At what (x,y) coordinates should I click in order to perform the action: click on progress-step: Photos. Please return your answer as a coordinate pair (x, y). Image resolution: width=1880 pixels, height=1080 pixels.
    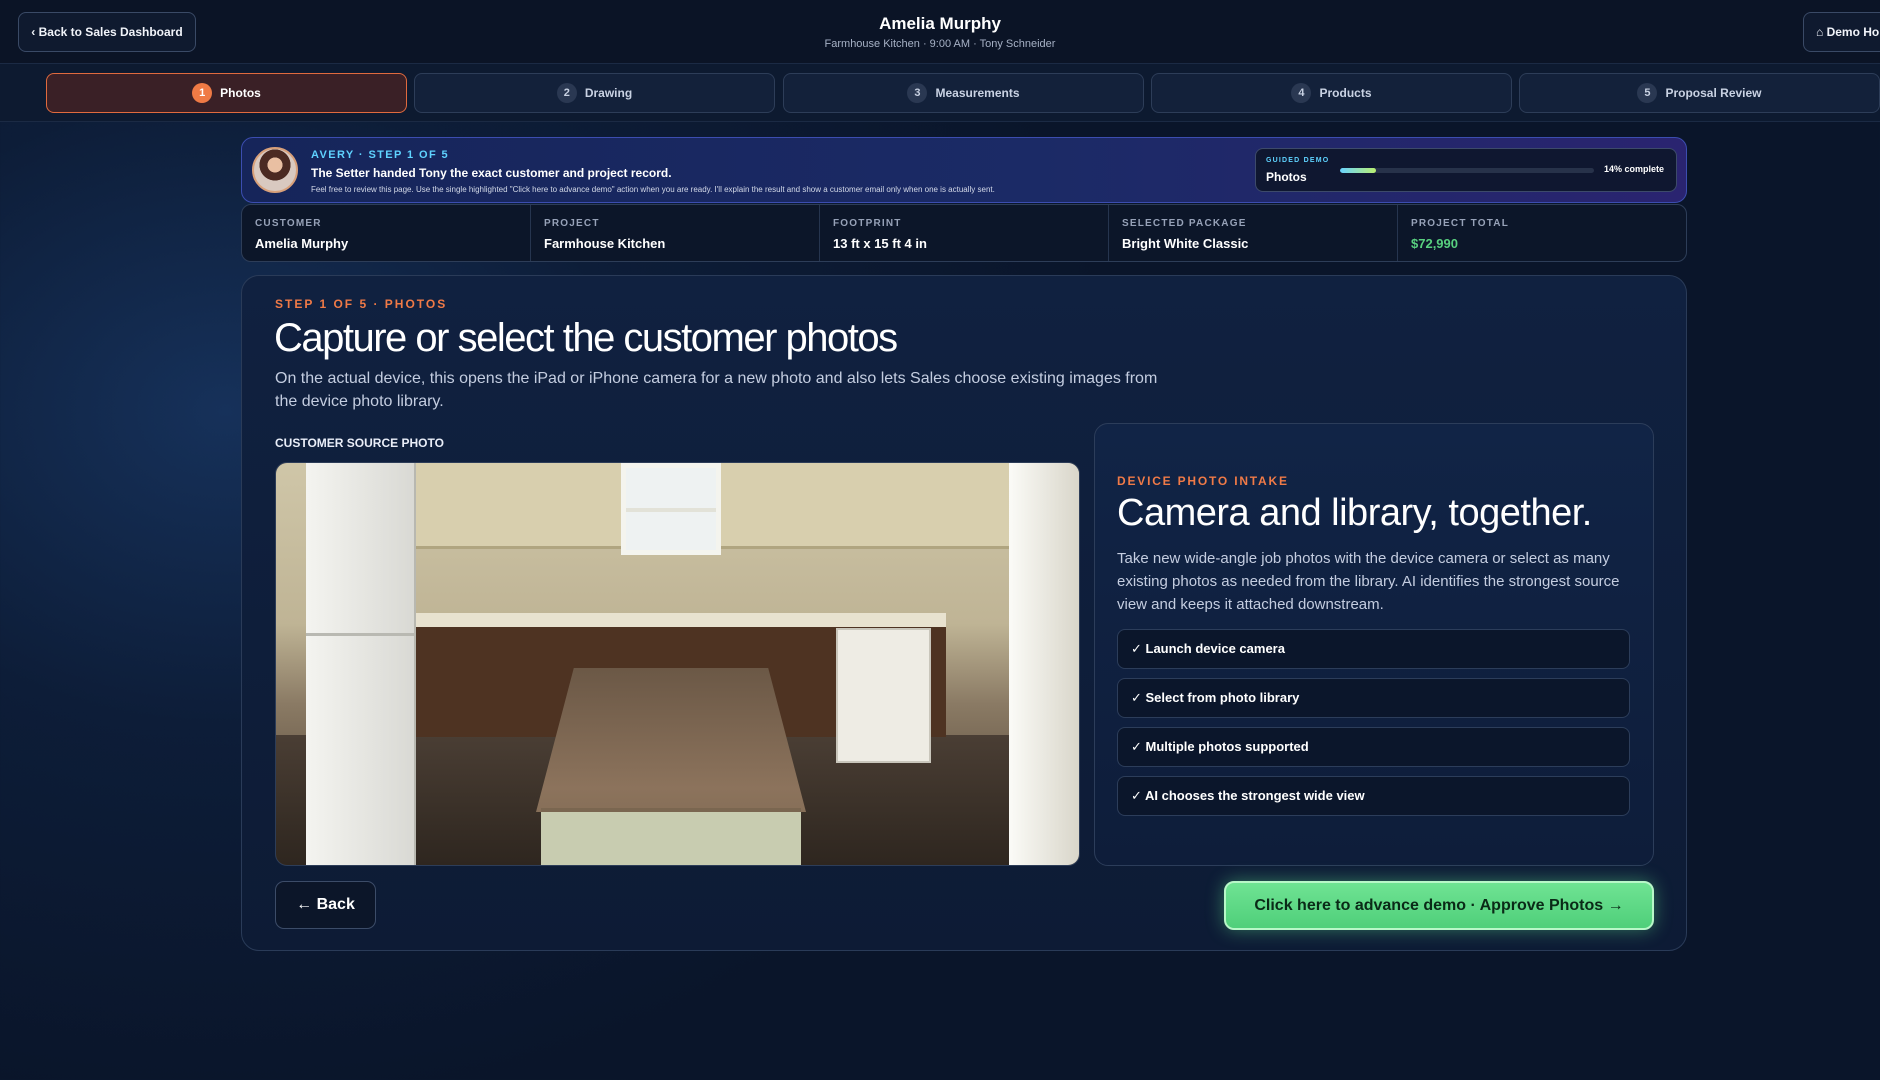
    Looking at the image, I should click on (1286, 177).